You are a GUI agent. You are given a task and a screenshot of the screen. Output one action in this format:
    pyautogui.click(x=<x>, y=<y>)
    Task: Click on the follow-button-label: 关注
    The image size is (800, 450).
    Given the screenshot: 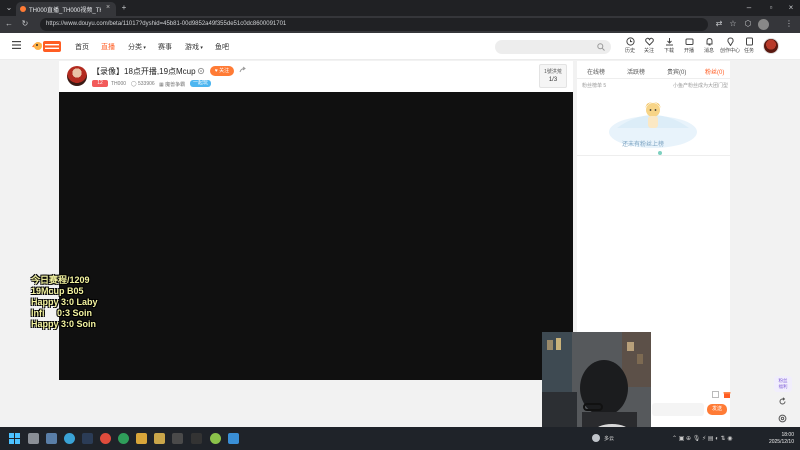 What is the action you would take?
    pyautogui.click(x=224, y=71)
    